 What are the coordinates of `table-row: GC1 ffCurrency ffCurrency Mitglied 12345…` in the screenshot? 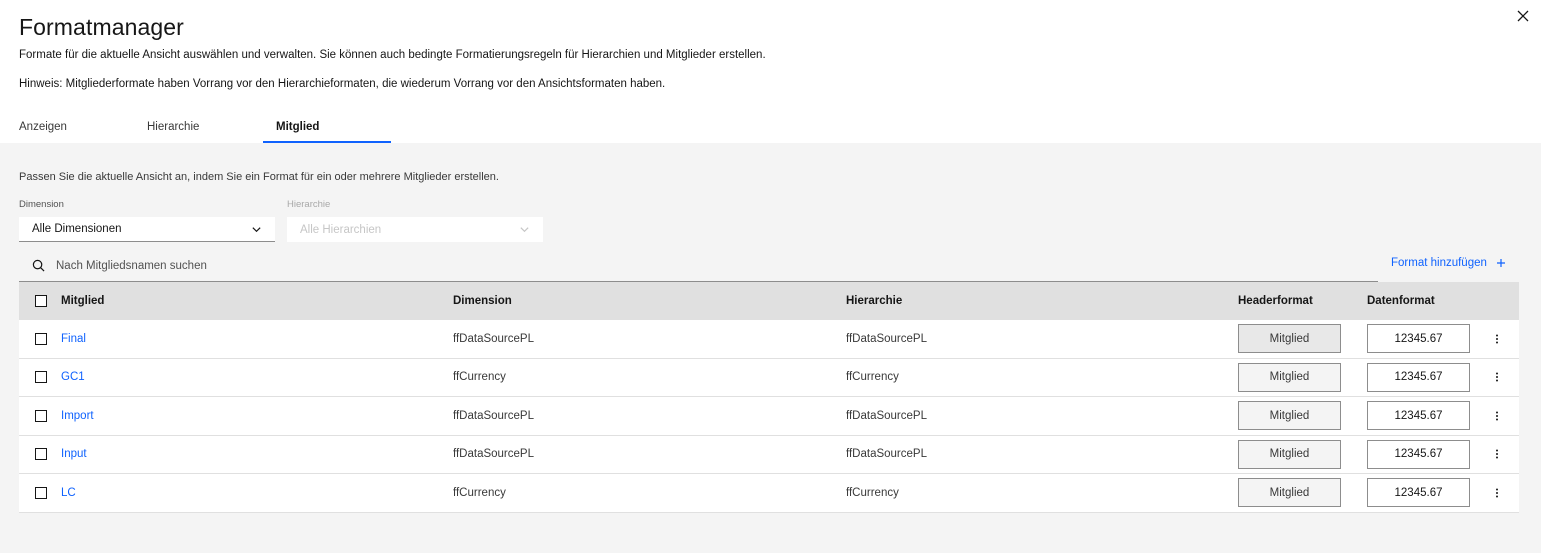 It's located at (769, 377).